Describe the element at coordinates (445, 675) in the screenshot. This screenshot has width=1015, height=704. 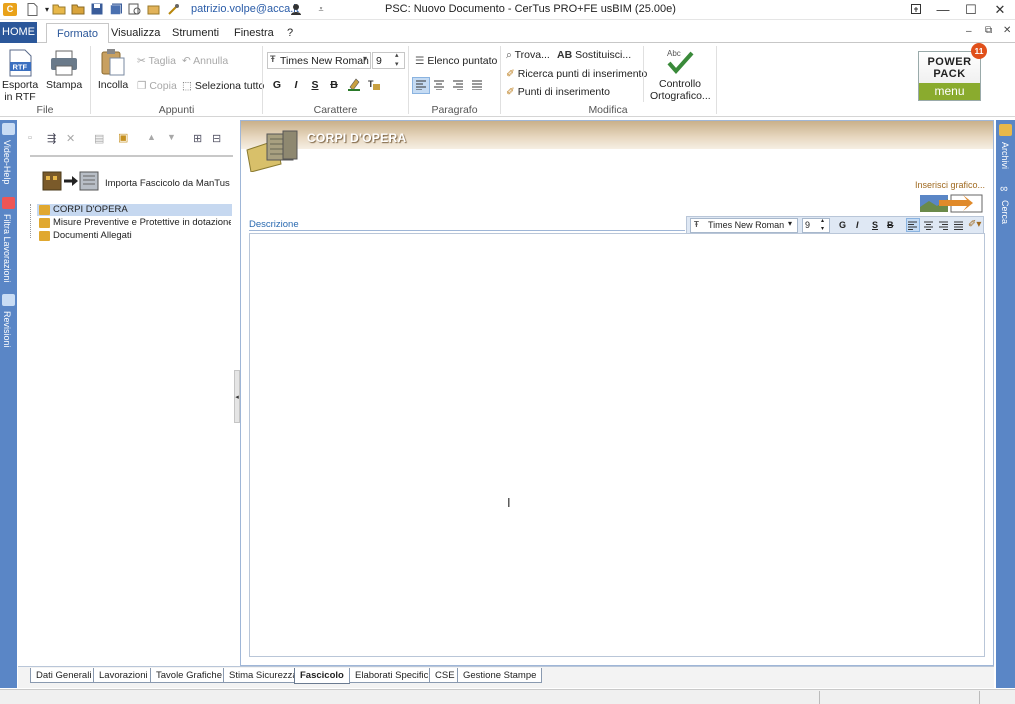
I see `tab-cse: CSE` at that location.